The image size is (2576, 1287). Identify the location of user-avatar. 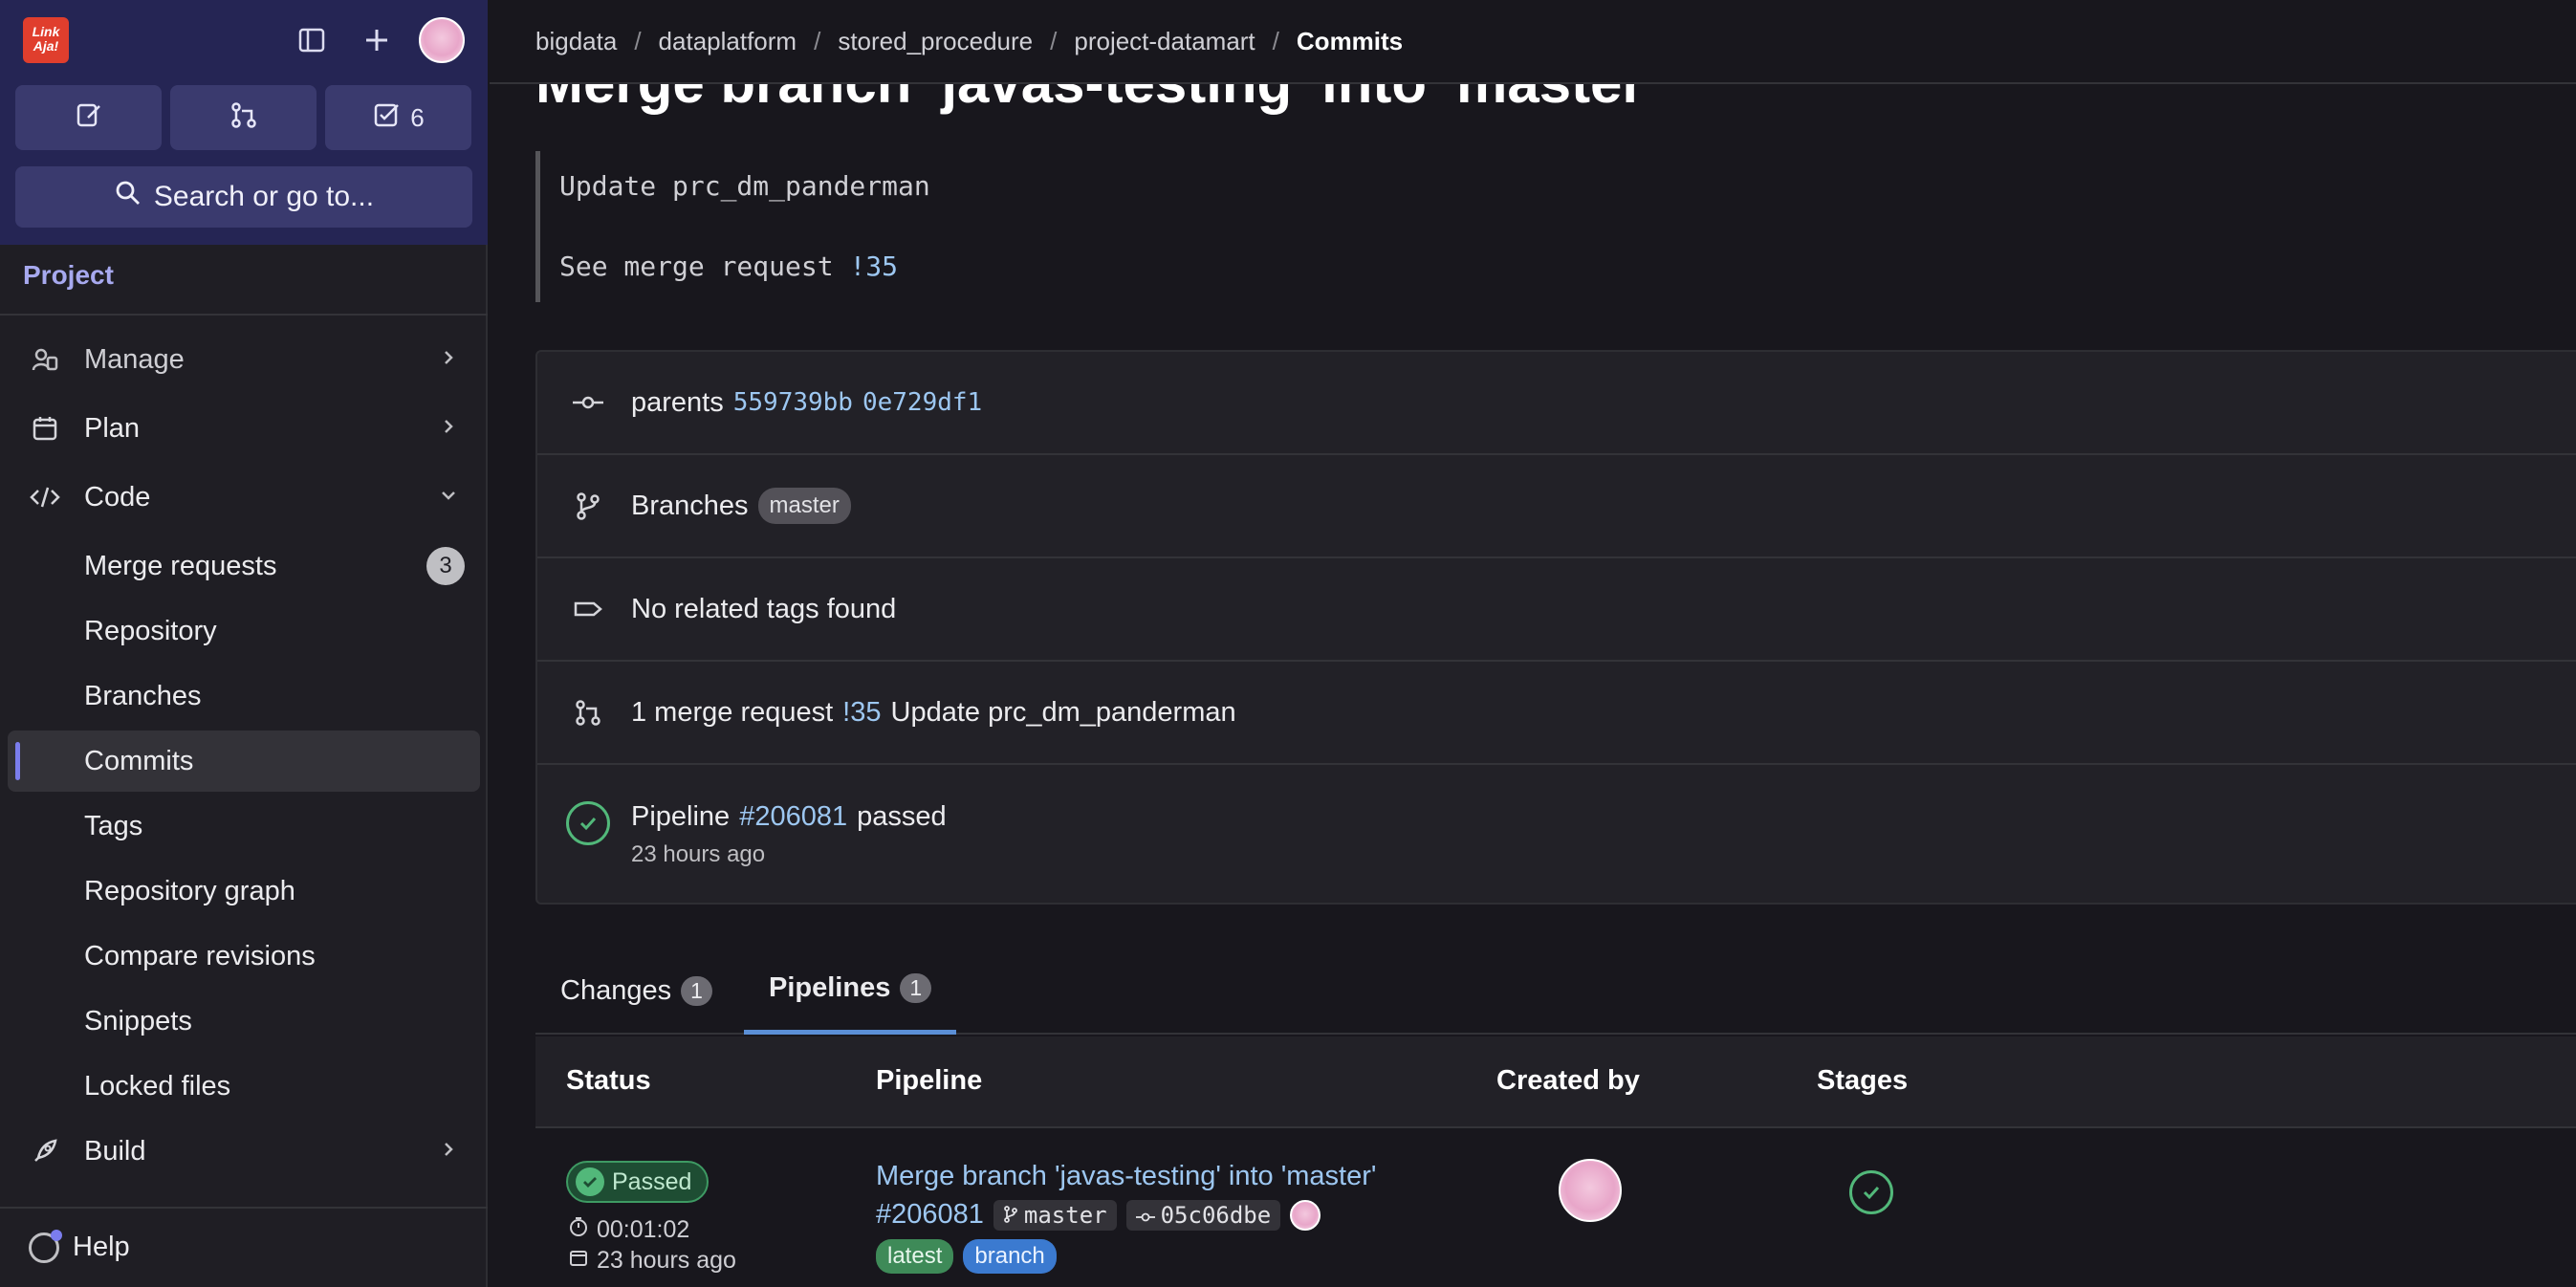
(442, 40).